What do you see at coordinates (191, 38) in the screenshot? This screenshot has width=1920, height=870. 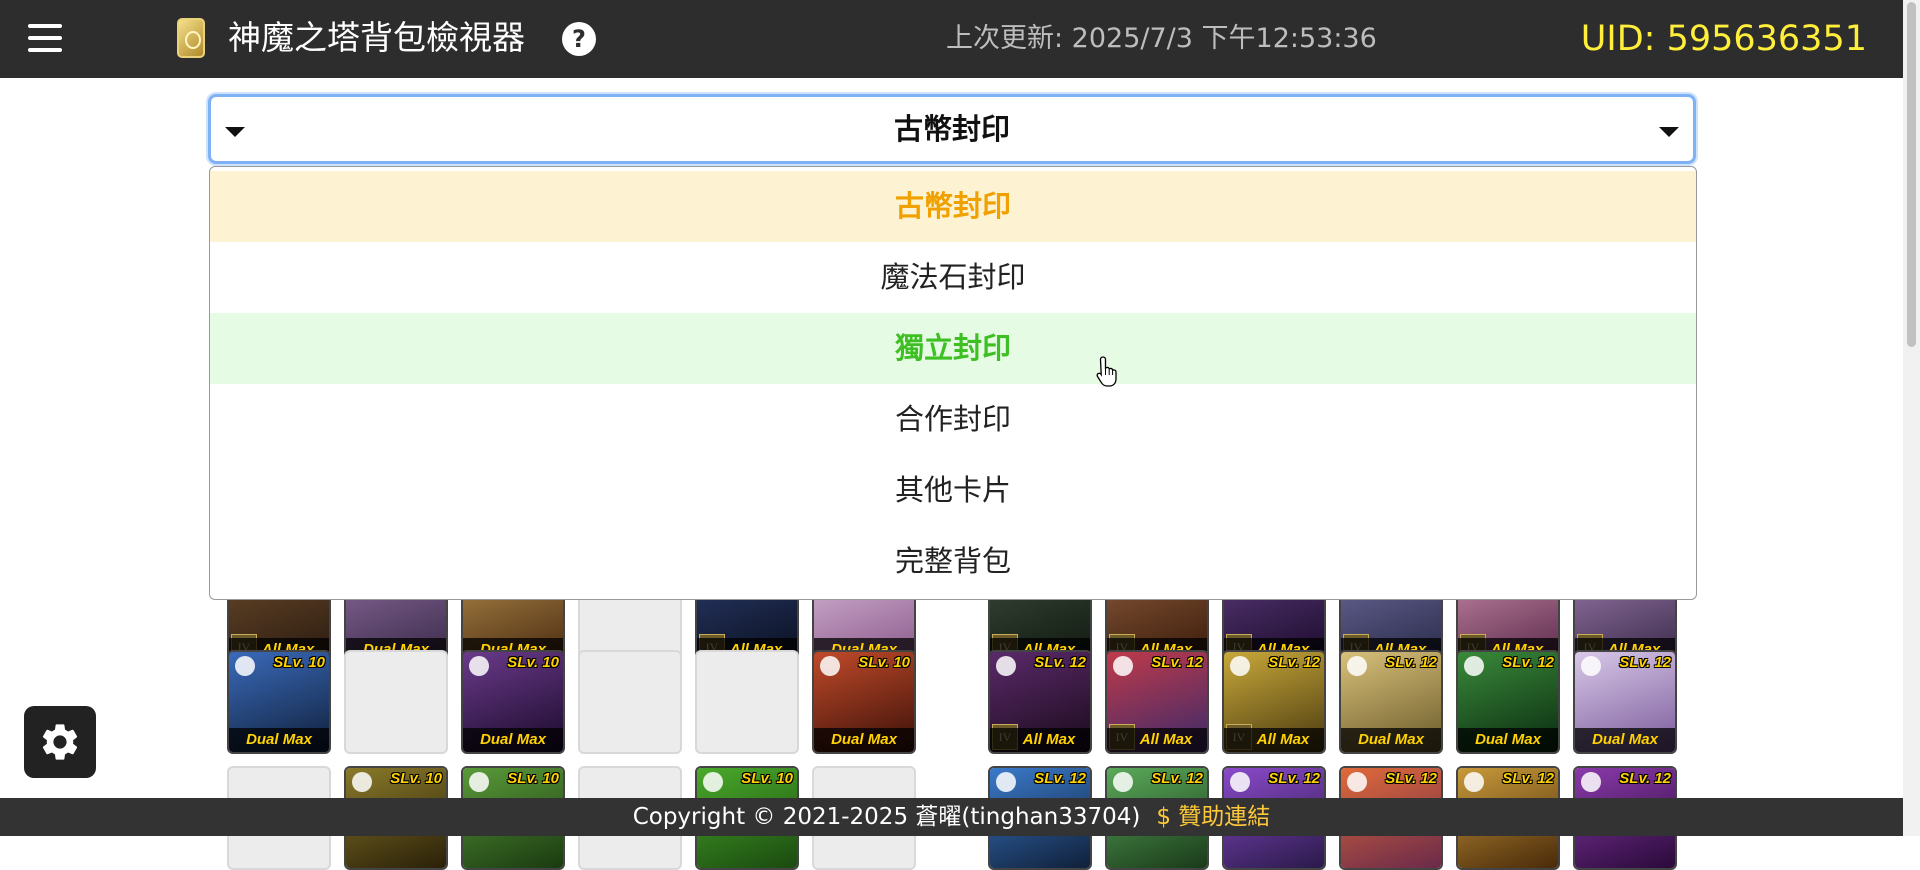 I see `app-logo` at bounding box center [191, 38].